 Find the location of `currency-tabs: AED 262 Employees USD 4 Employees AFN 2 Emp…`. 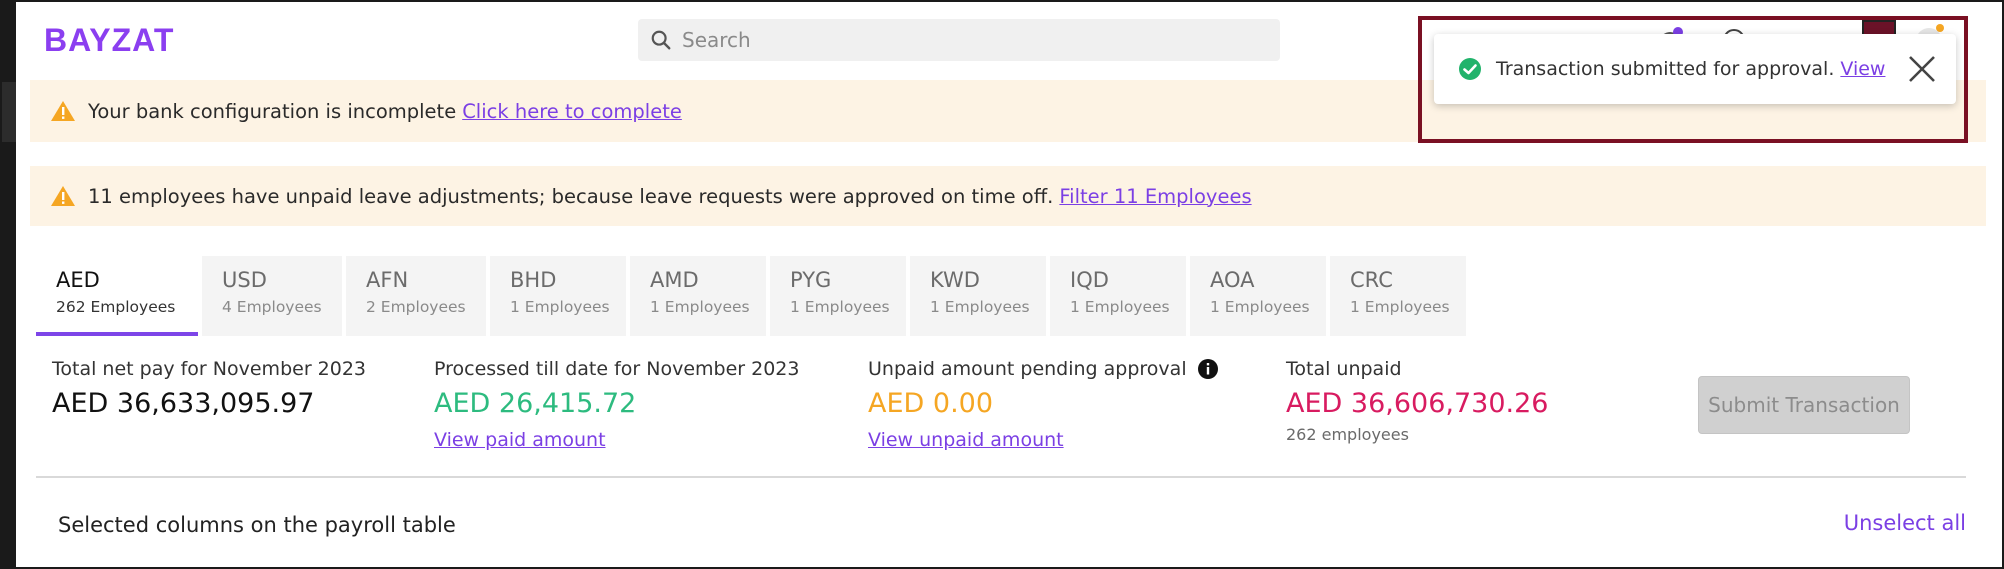

currency-tabs: AED 262 Employees USD 4 Employees AFN 2 Emp… is located at coordinates (753, 296).